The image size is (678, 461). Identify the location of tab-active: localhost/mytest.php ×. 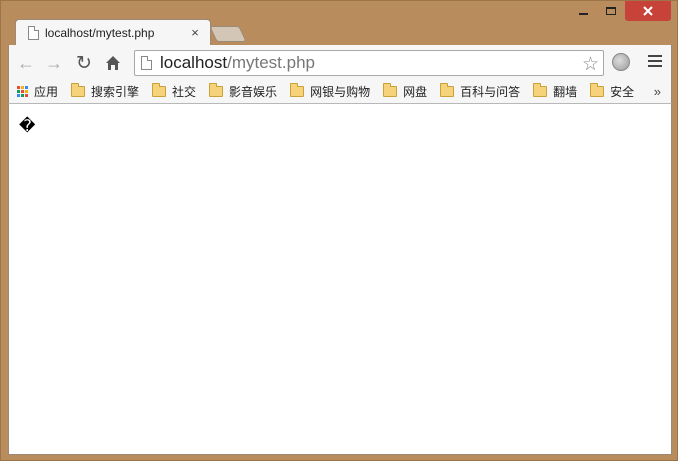
(113, 32).